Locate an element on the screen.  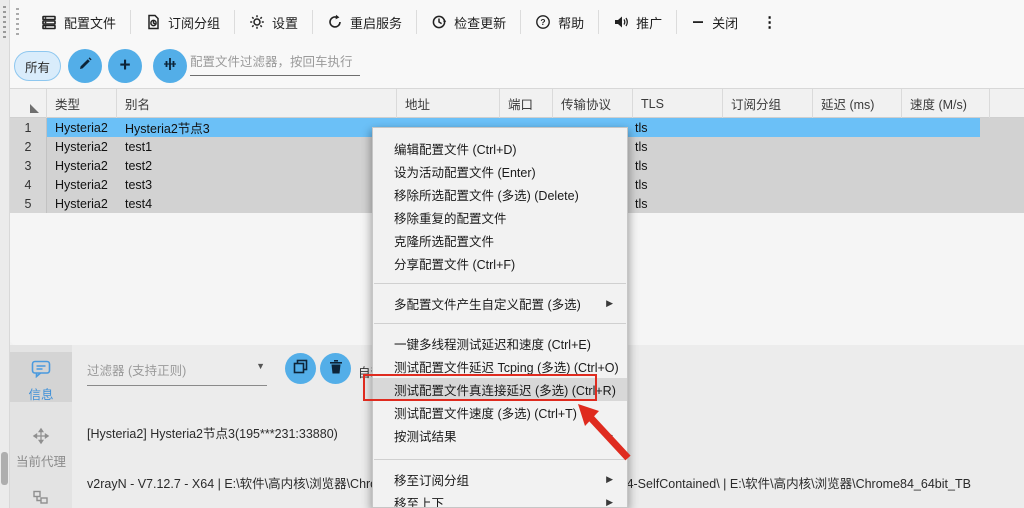
toolbar-settings-label: 设置 is located at coordinates (285, 23).